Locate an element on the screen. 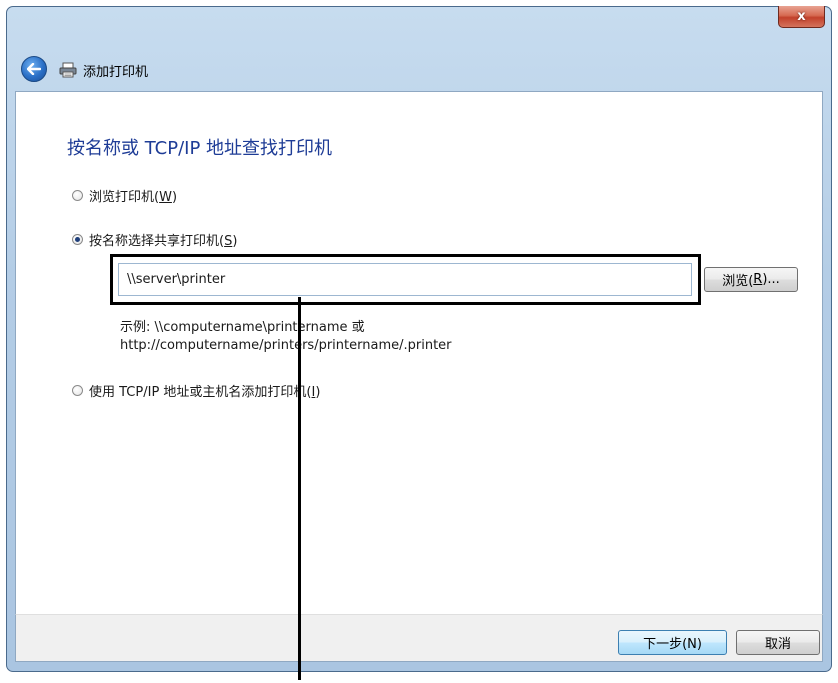 Image resolution: width=838 pixels, height=683 pixels. browse-printers-radio is located at coordinates (77, 195).